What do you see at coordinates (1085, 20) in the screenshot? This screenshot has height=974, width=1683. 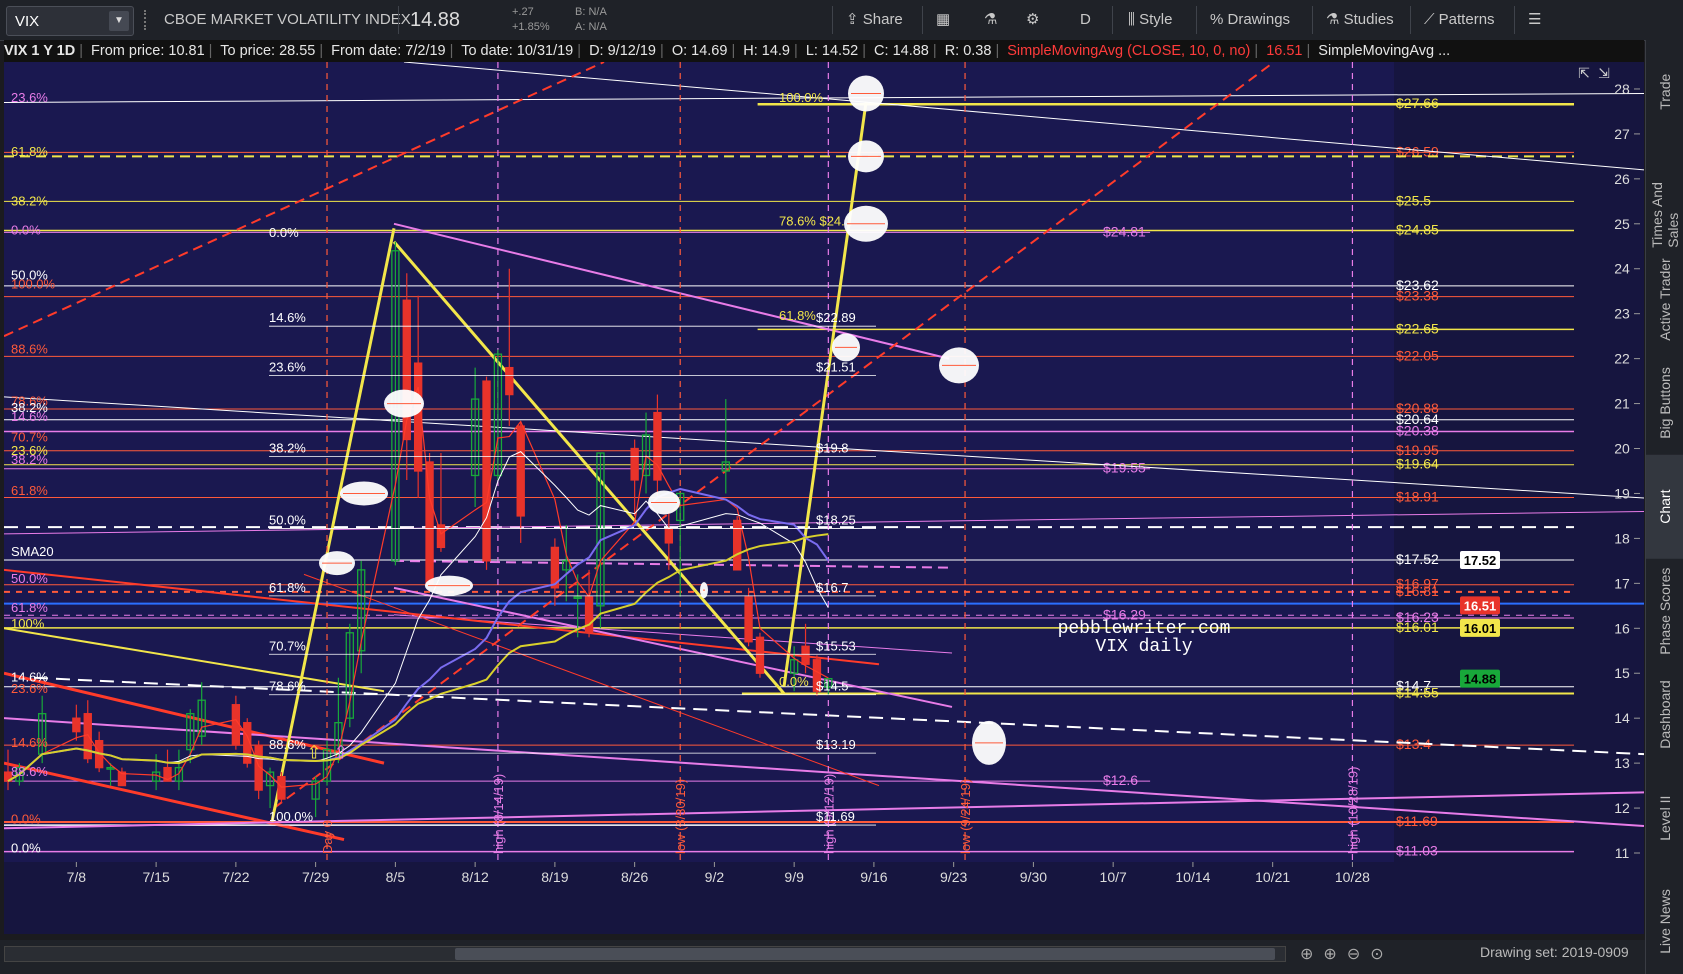 I see `period-button: D` at bounding box center [1085, 20].